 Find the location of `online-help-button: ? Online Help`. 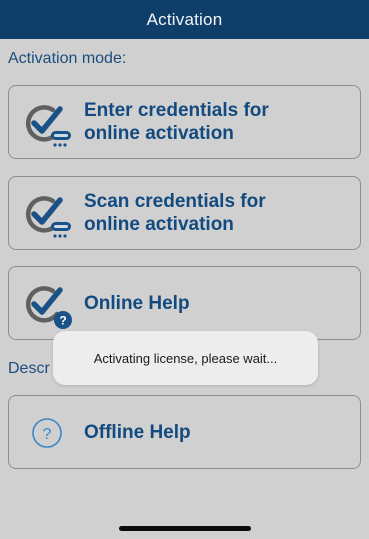

online-help-button: ? Online Help is located at coordinates (184, 303).